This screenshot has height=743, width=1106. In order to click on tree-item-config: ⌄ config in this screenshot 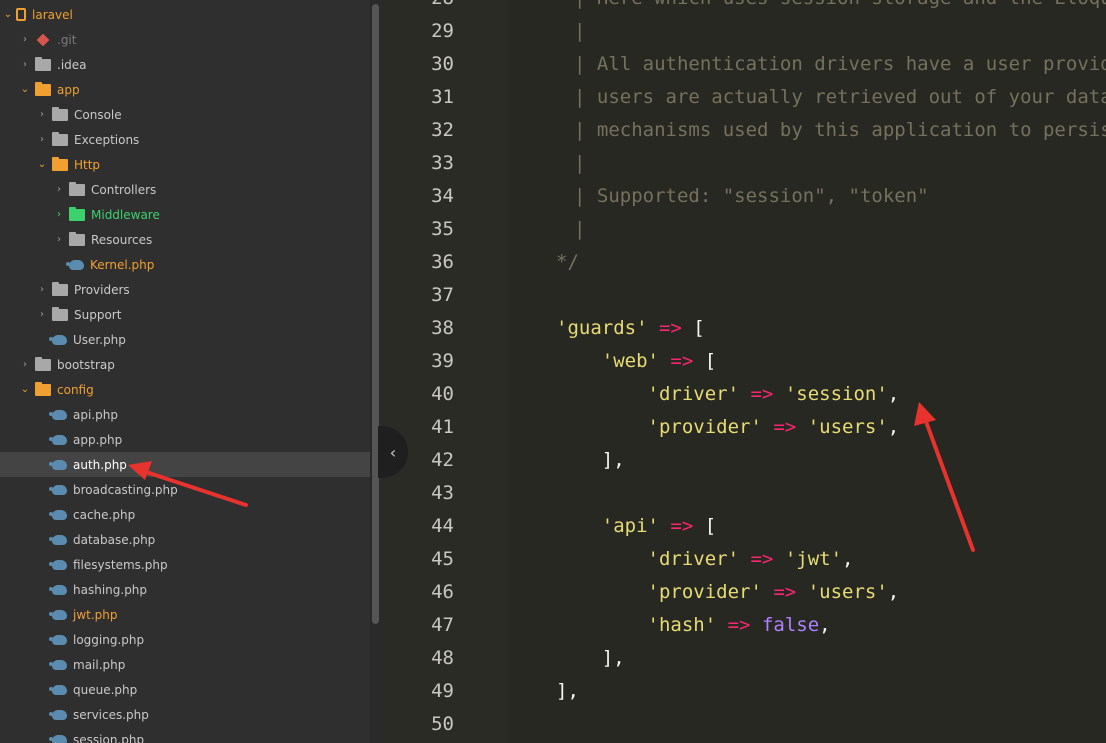, I will do `click(185, 389)`.